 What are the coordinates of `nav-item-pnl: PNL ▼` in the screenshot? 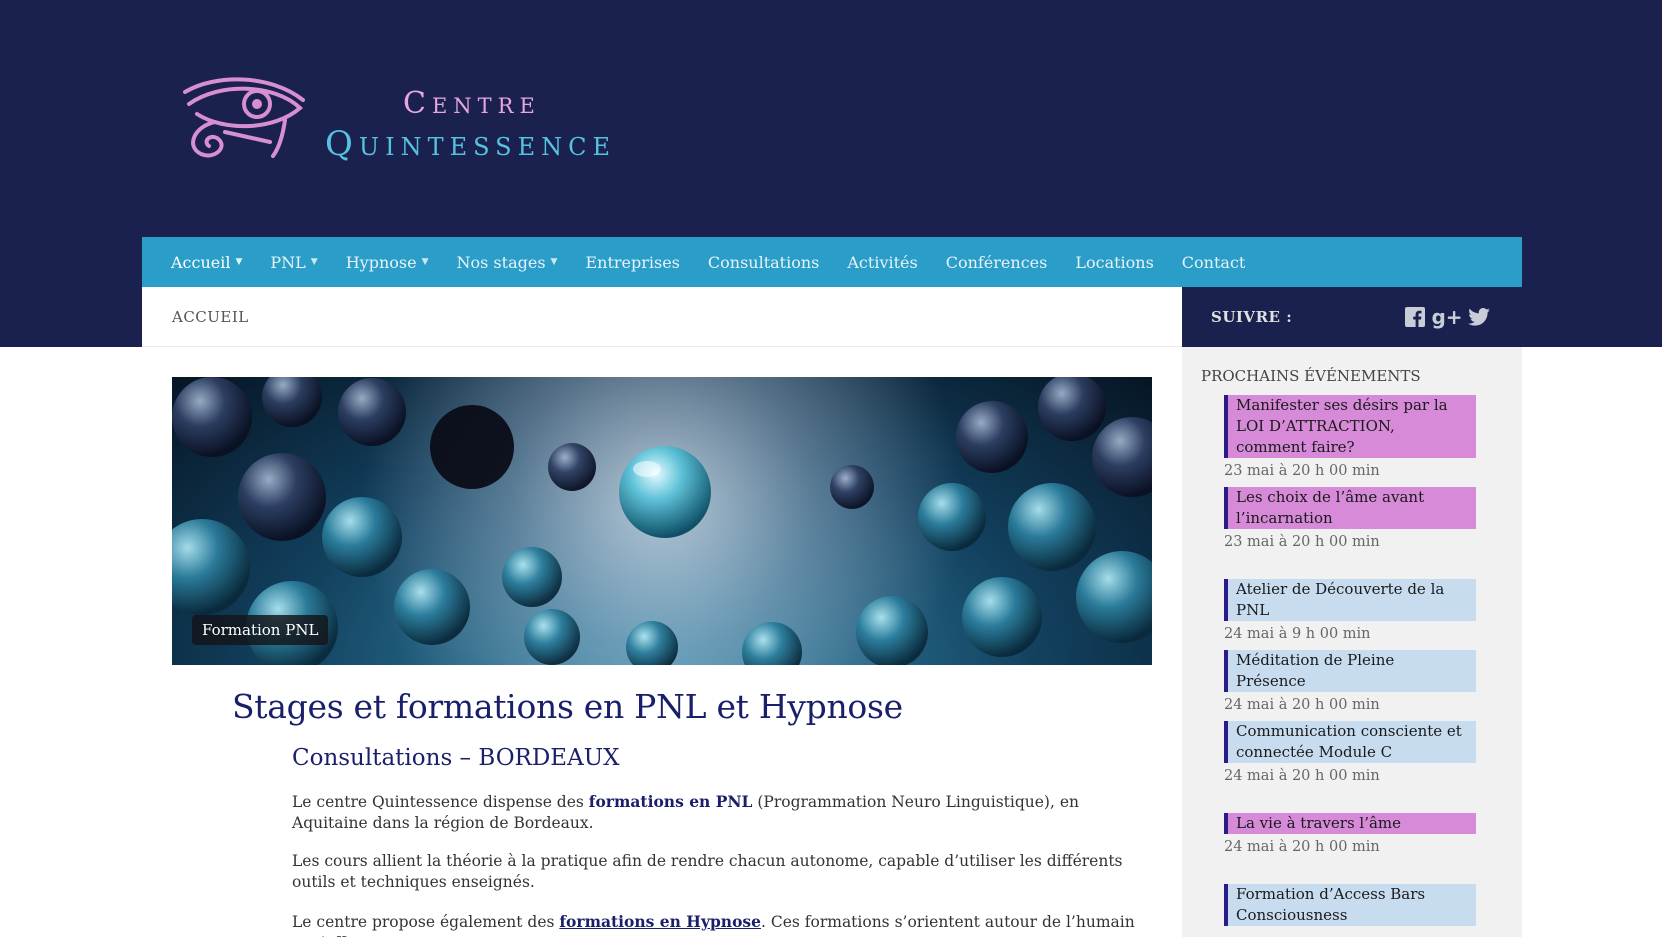 It's located at (293, 262).